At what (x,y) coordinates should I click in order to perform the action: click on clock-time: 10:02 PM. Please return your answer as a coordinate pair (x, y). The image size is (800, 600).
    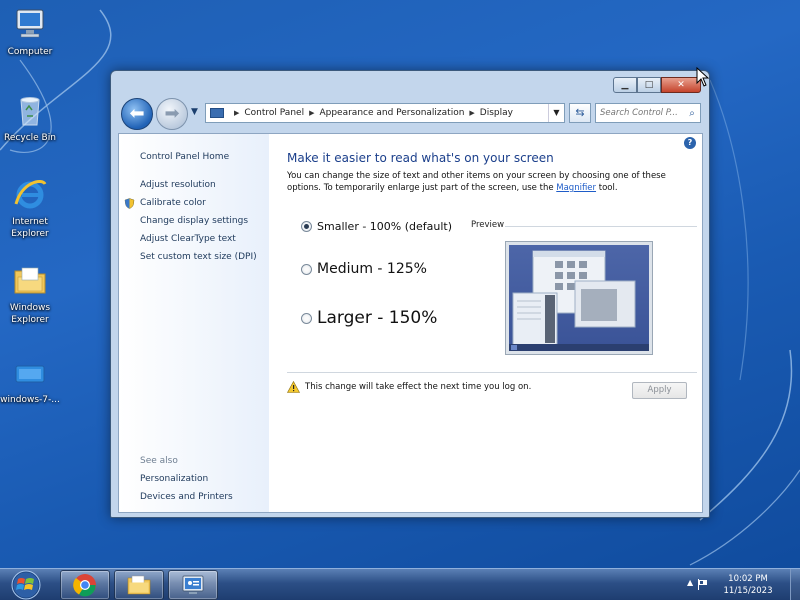
    Looking at the image, I should click on (748, 579).